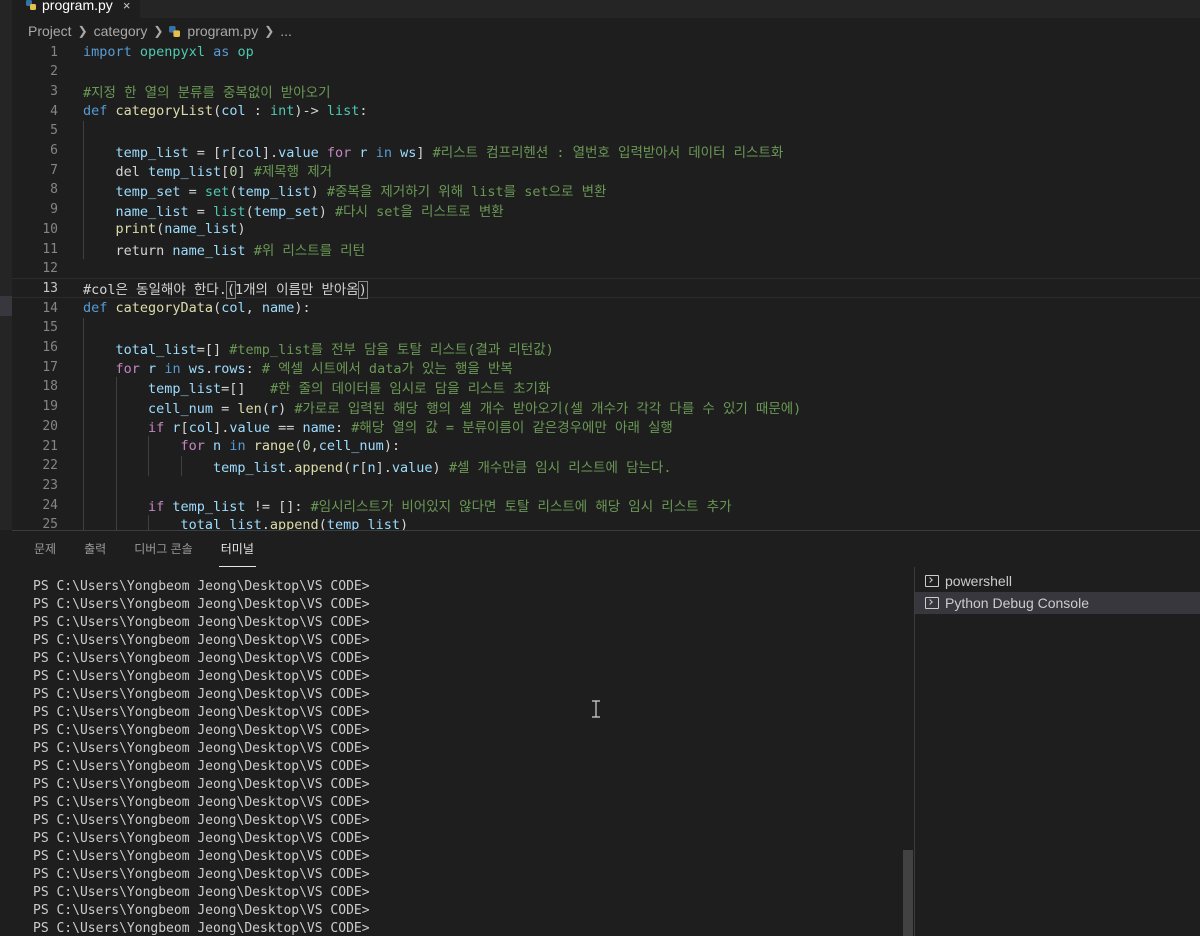  What do you see at coordinates (466, 191) in the screenshot?
I see `code-token: #중복을 제거하기 위해 list를 set으로 변환` at bounding box center [466, 191].